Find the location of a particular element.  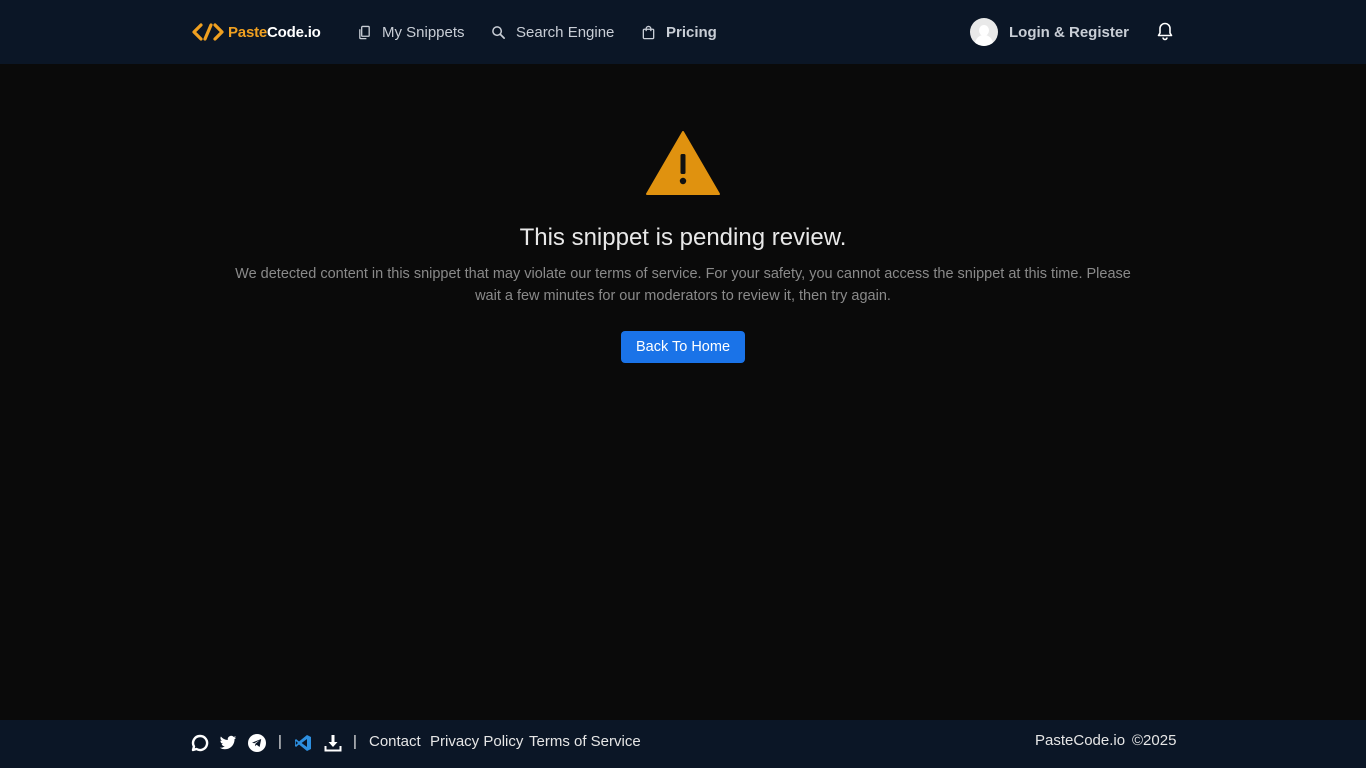

avatar is located at coordinates (984, 32).